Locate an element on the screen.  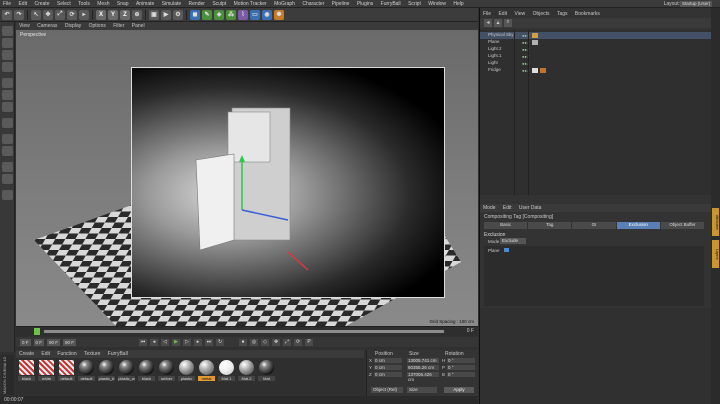
menu-create: Create is located at coordinates (41, 4).